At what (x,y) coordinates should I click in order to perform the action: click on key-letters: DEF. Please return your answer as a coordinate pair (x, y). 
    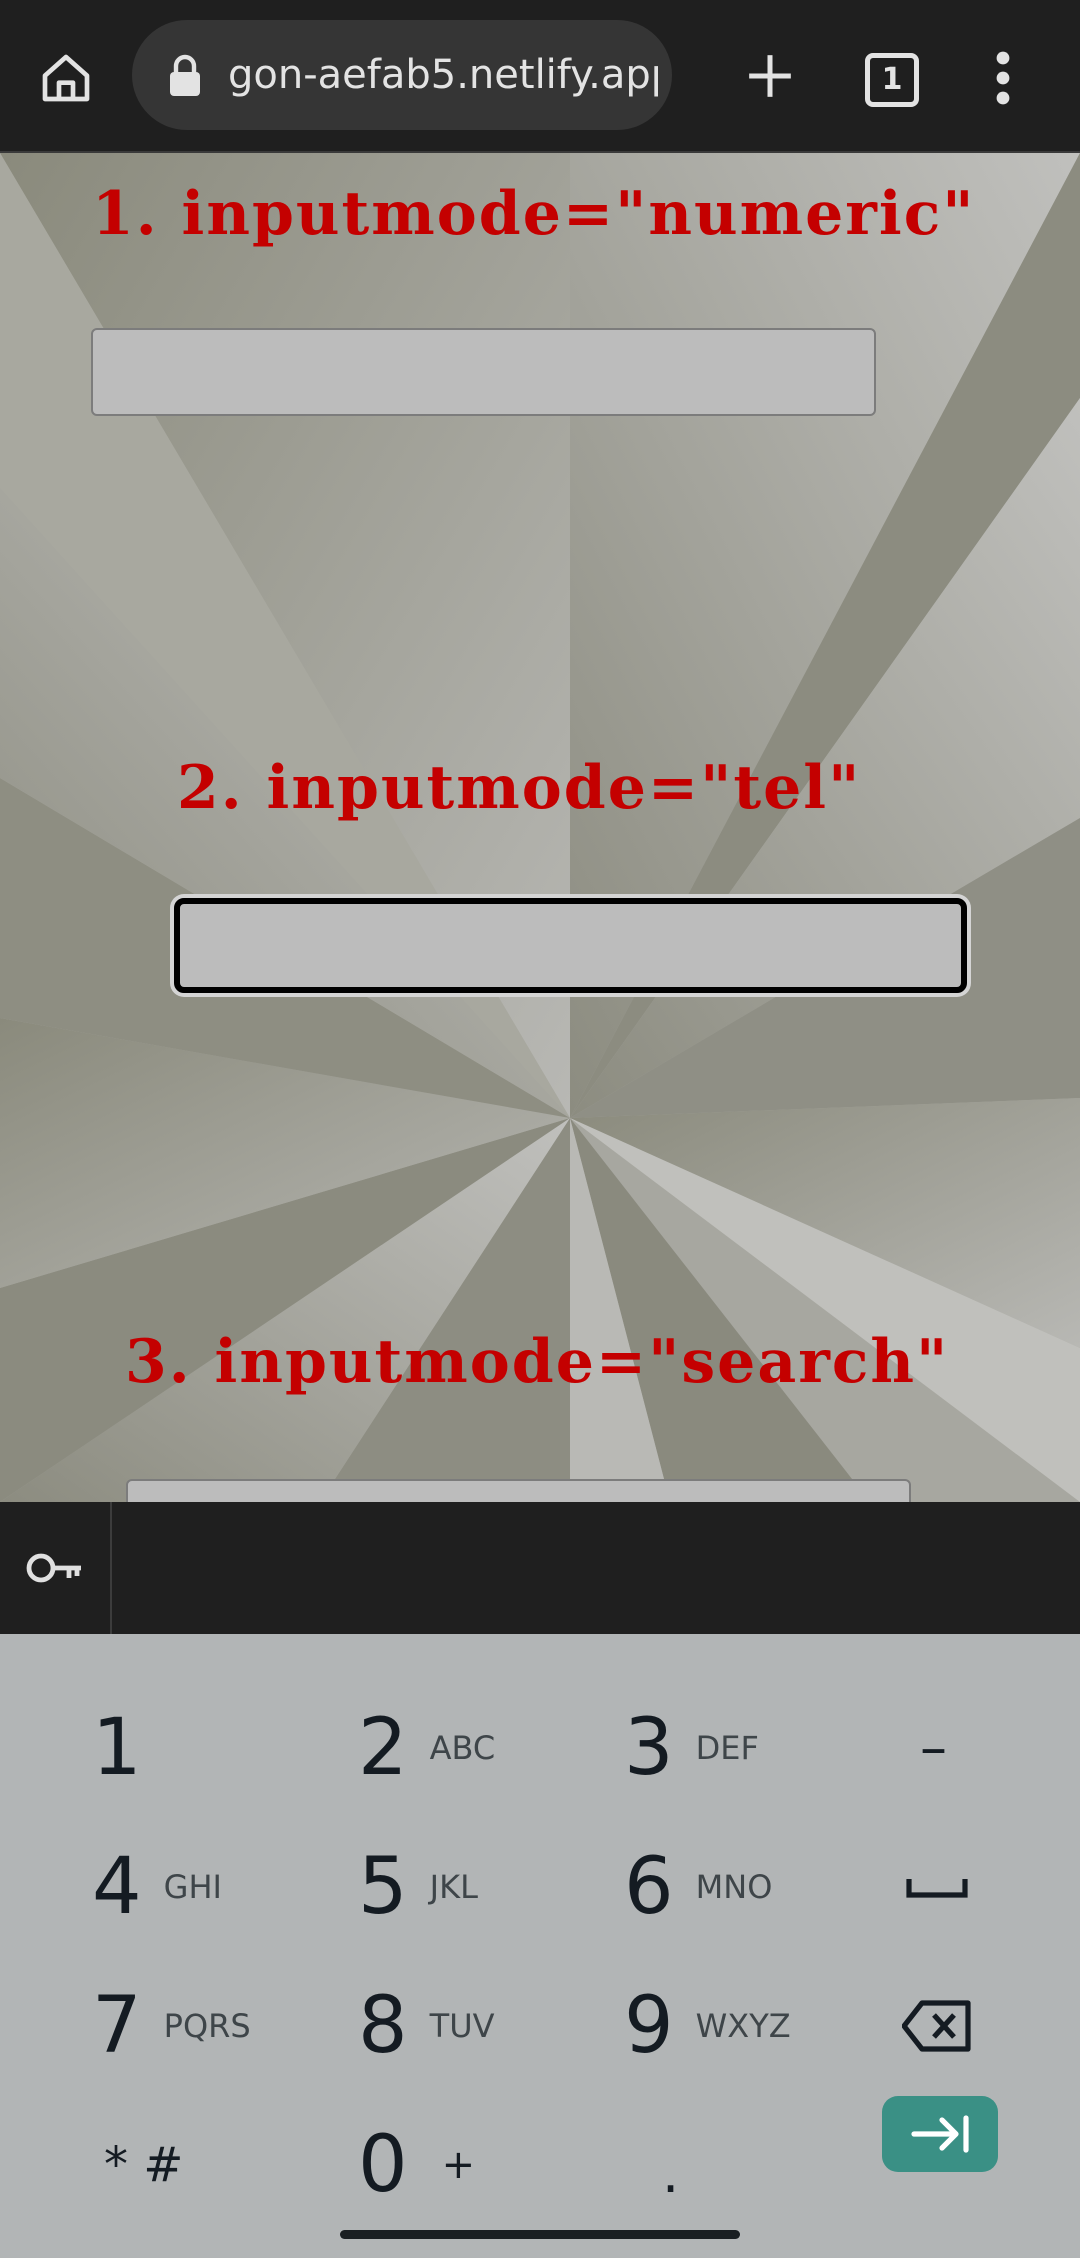
    Looking at the image, I should click on (727, 1748).